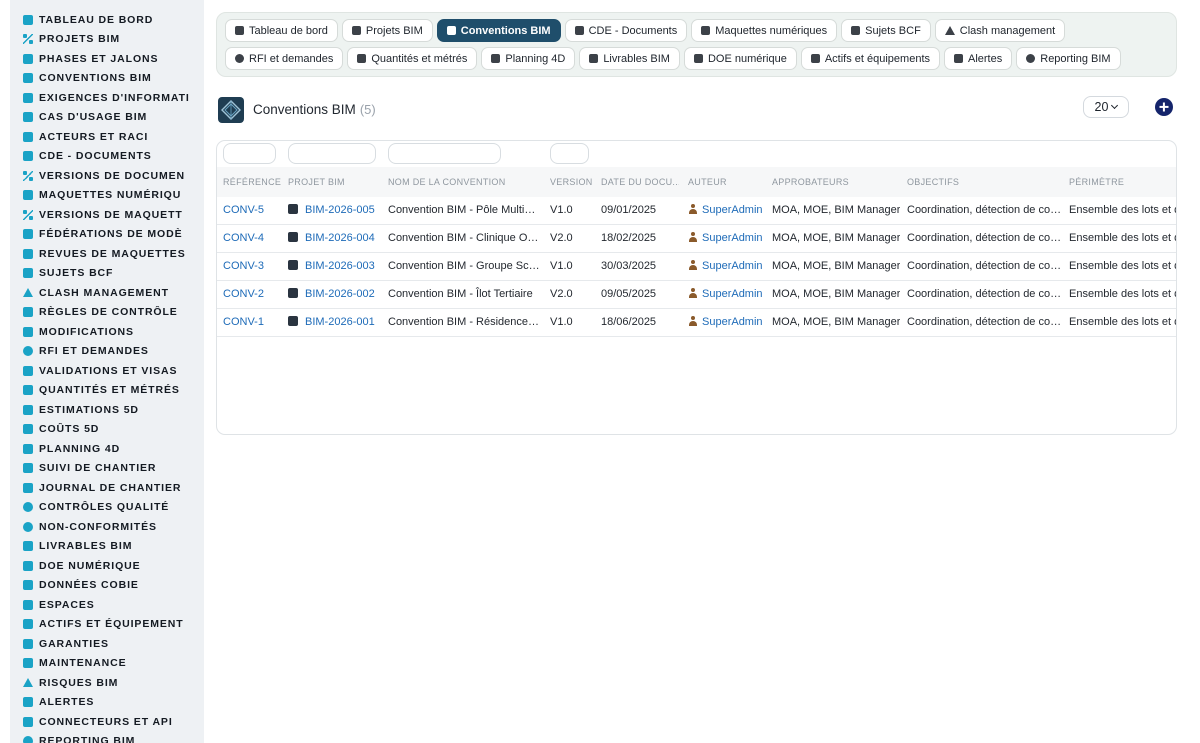  Describe the element at coordinates (335, 182) in the screenshot. I see `column-header: PROJET BIM` at that location.